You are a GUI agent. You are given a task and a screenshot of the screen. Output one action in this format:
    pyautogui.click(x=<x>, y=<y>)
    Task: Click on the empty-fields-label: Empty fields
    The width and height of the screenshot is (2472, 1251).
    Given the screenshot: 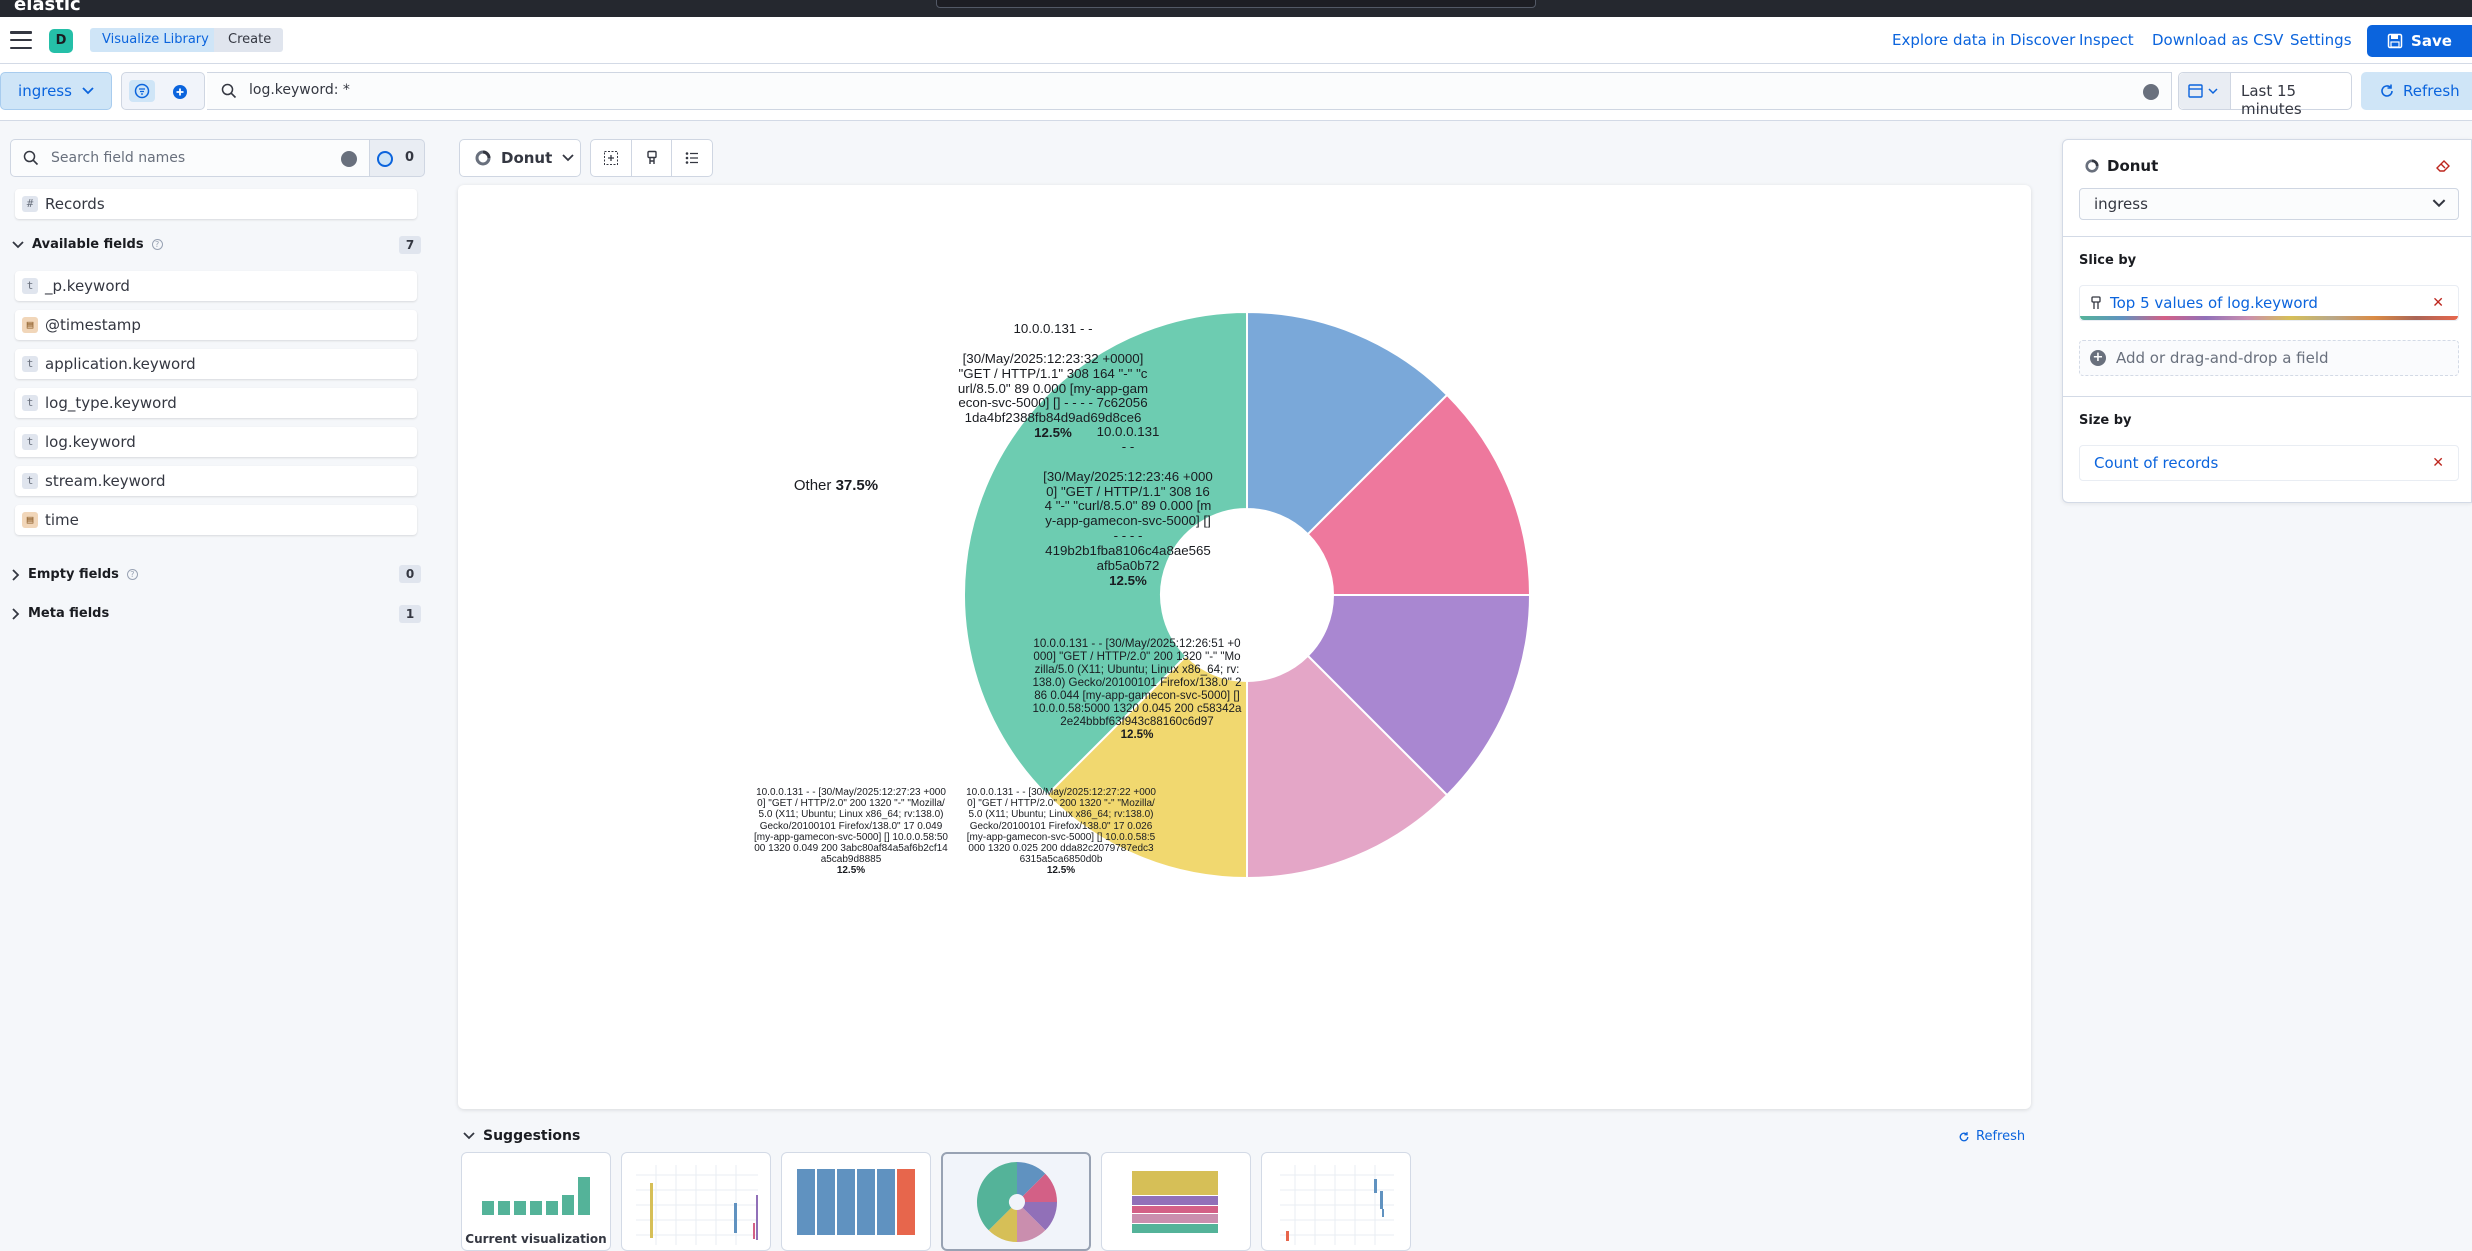 What is the action you would take?
    pyautogui.click(x=73, y=574)
    